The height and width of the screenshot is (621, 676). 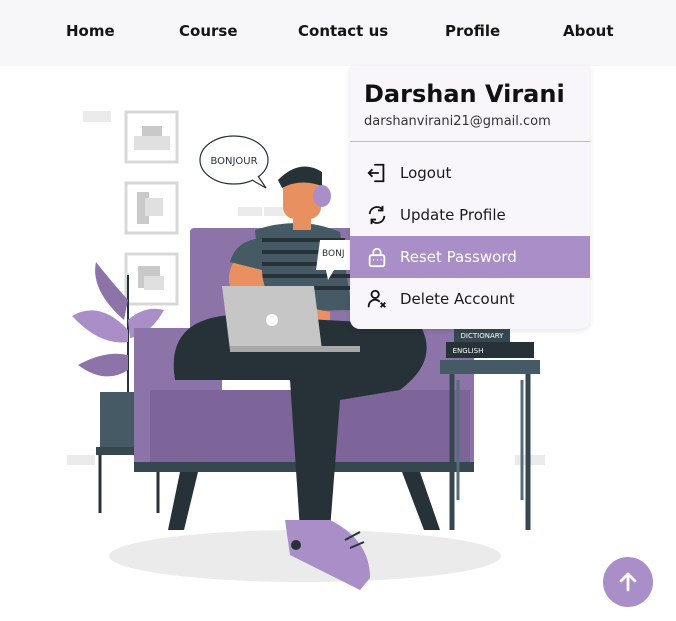 I want to click on update-profile-menu-item: Update Profile, so click(x=470, y=215).